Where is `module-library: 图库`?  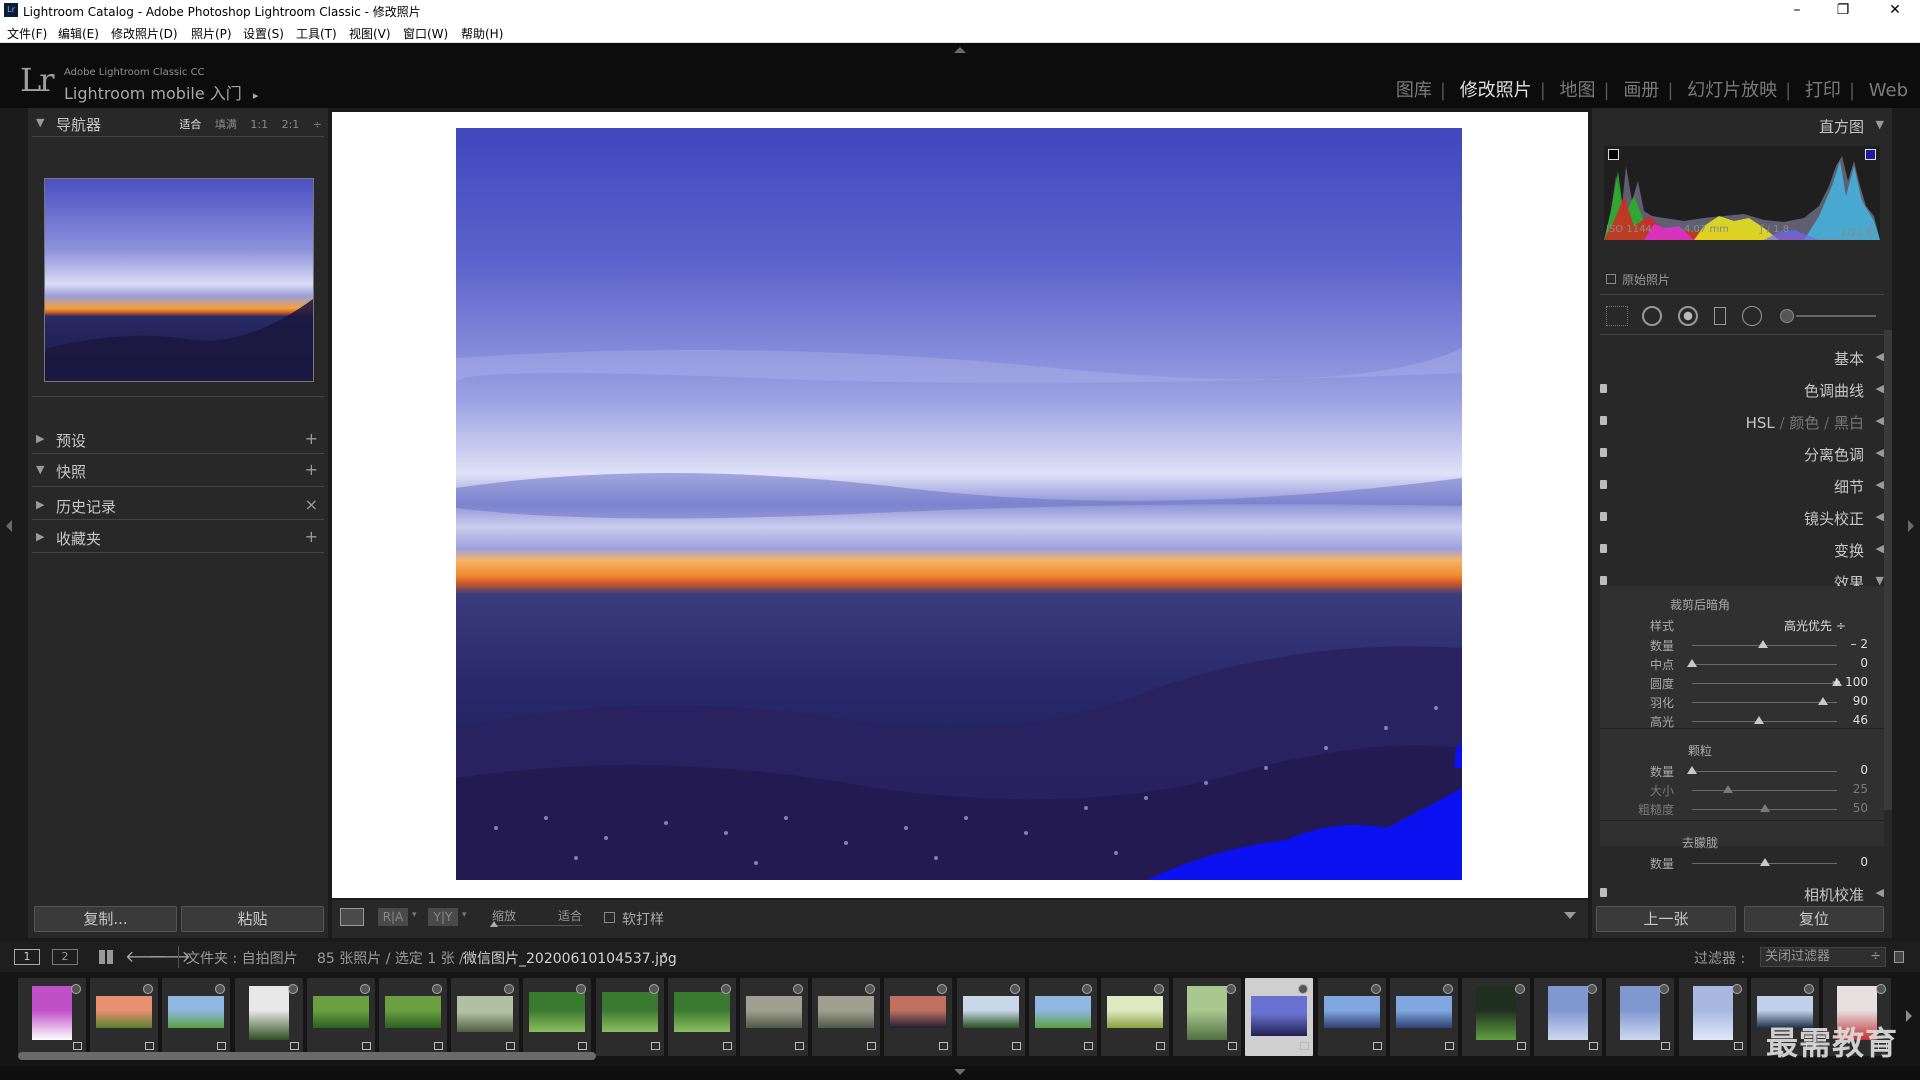 module-library: 图库 is located at coordinates (1414, 90).